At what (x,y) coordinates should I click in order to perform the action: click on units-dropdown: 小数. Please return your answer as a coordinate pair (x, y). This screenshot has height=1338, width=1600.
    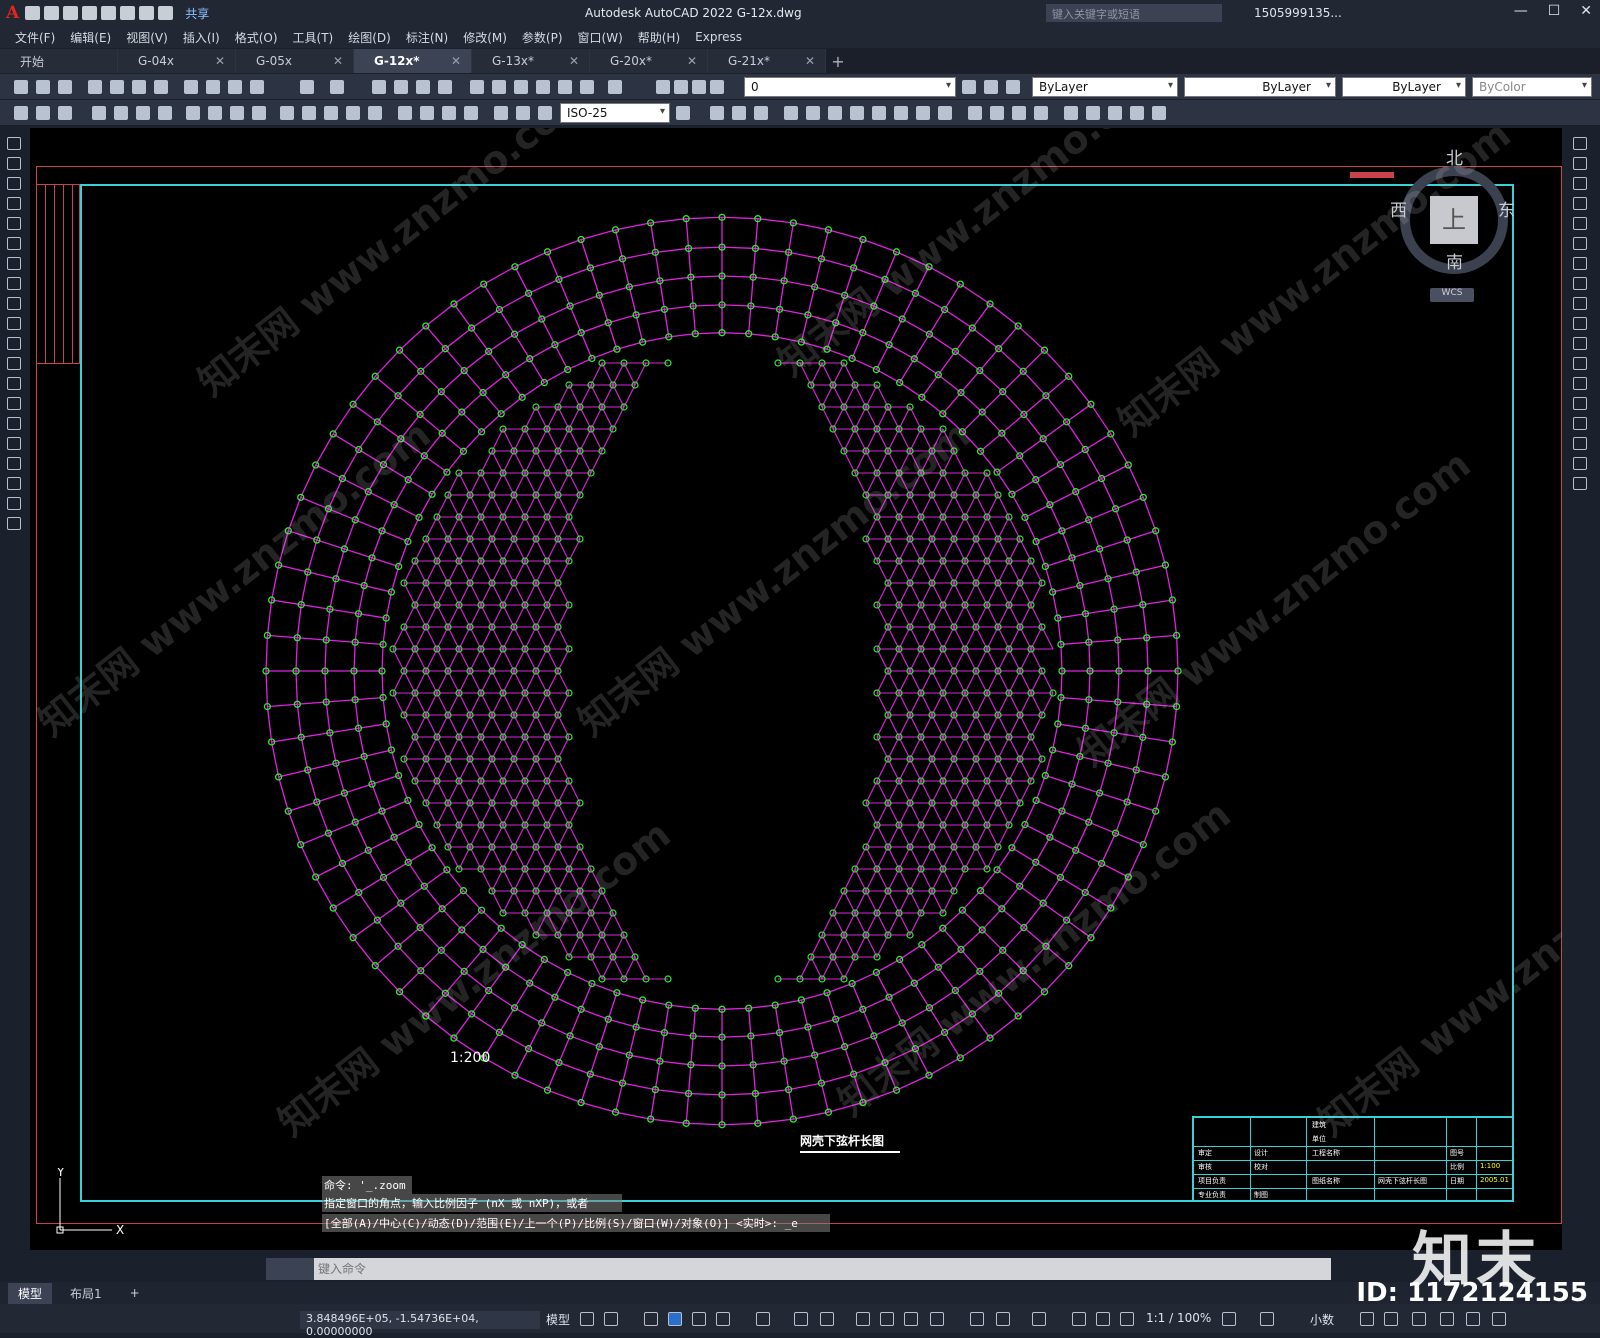
    Looking at the image, I should click on (1322, 1319).